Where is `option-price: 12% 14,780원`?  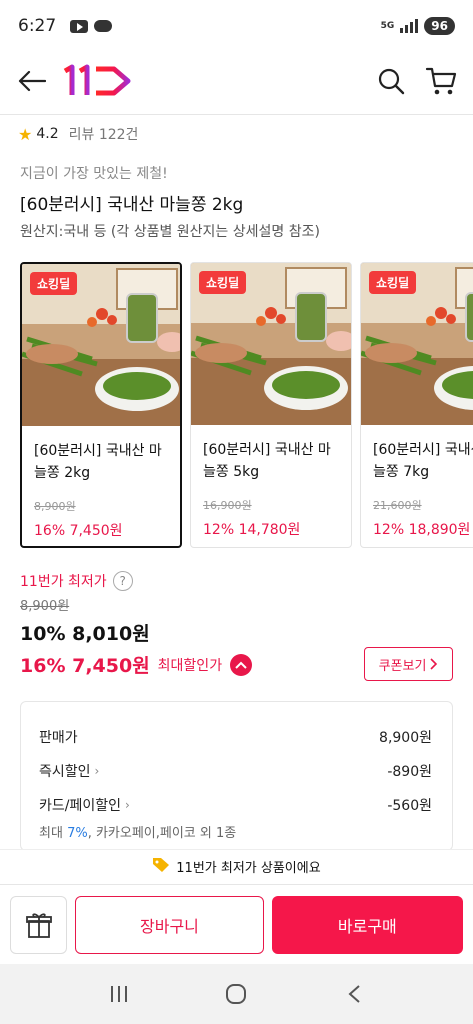 option-price: 12% 14,780원 is located at coordinates (252, 530).